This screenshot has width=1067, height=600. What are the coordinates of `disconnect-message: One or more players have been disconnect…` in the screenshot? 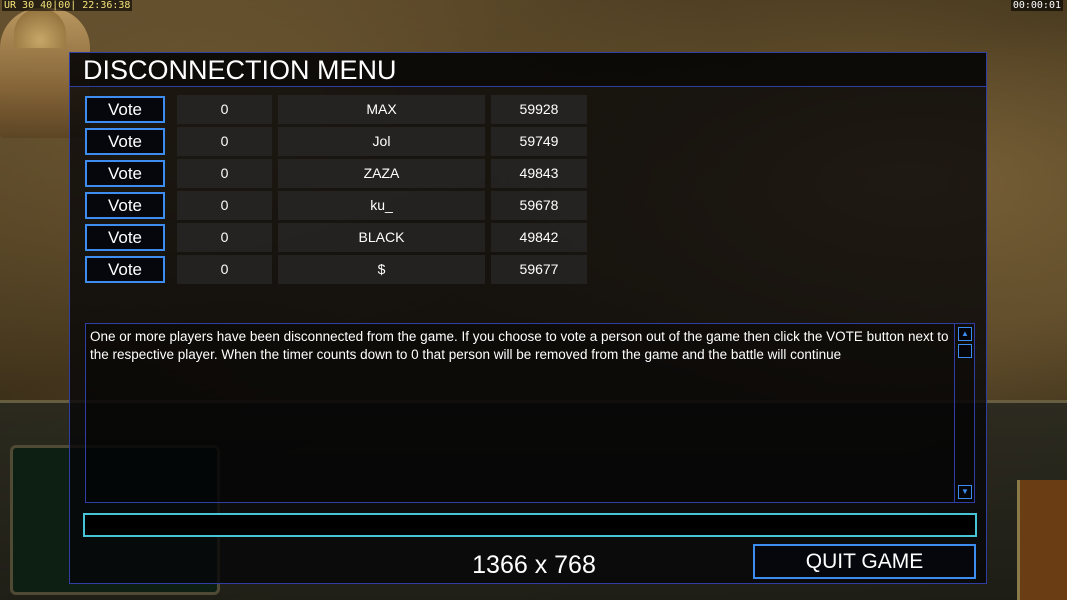 It's located at (519, 345).